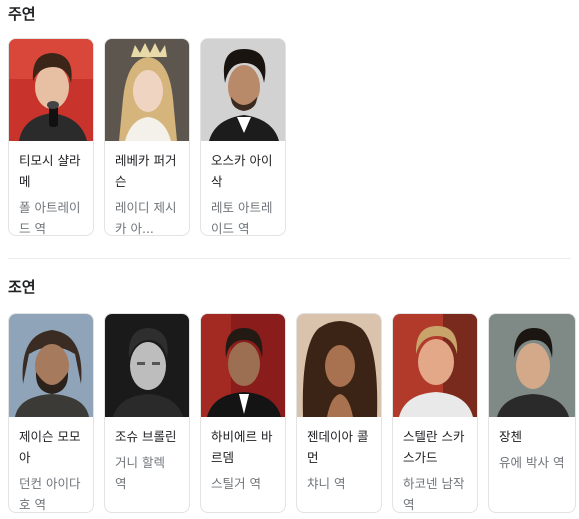  Describe the element at coordinates (242, 171) in the screenshot. I see `actor-name: 오스카 아이삭` at that location.